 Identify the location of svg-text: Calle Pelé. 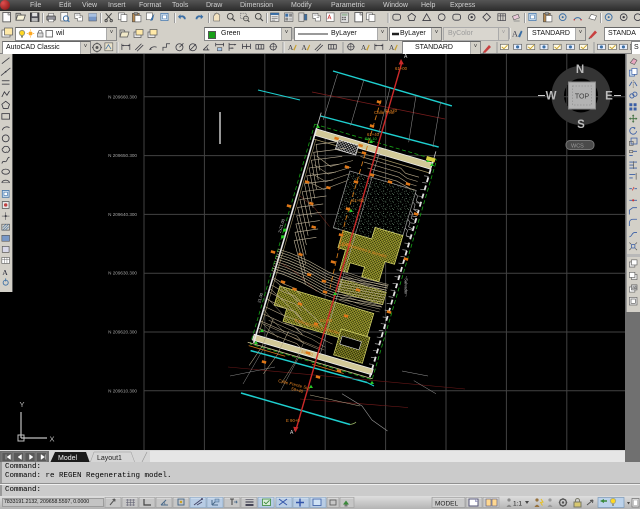
(384, 112).